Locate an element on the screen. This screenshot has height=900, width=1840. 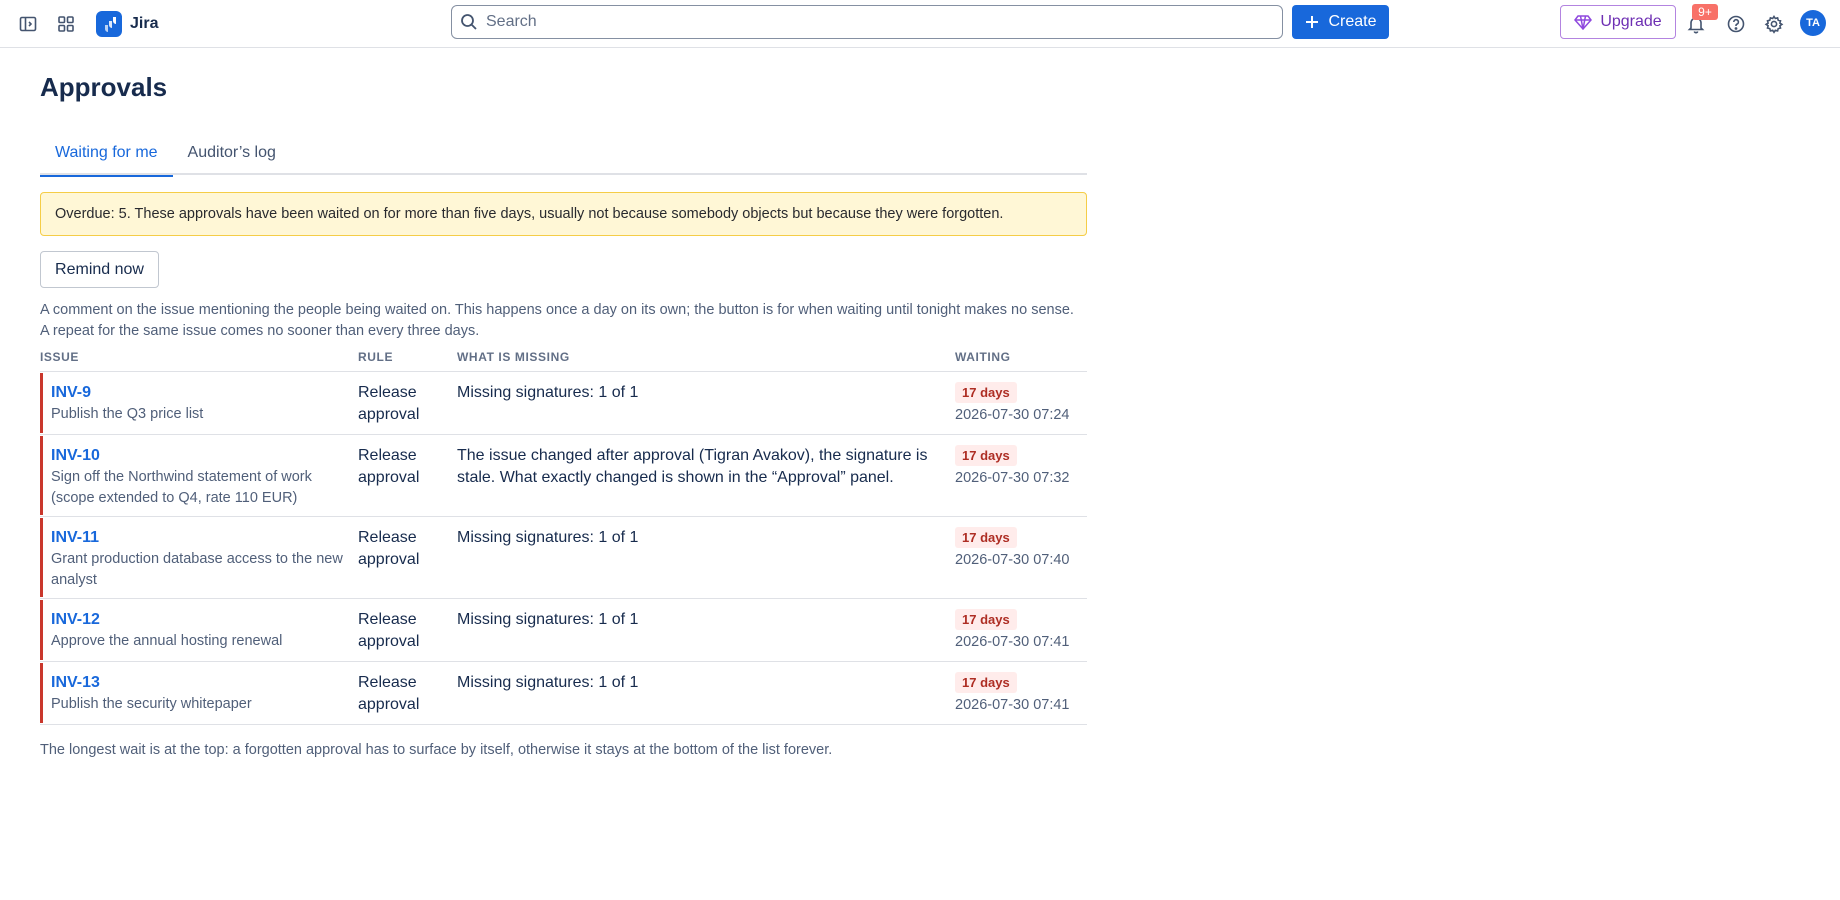
search-input is located at coordinates (876, 22).